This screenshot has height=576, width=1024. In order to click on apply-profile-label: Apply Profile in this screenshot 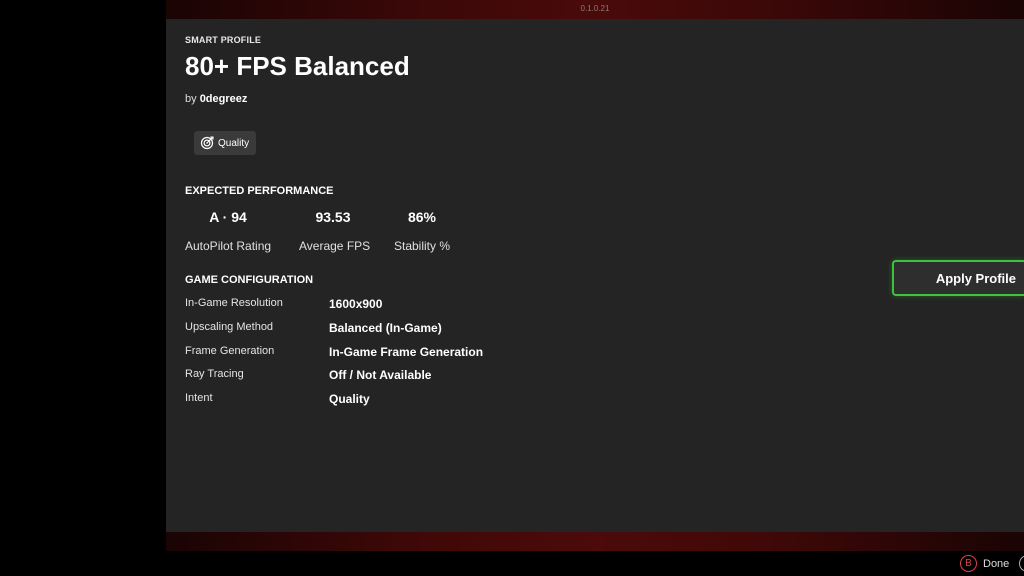, I will do `click(975, 278)`.